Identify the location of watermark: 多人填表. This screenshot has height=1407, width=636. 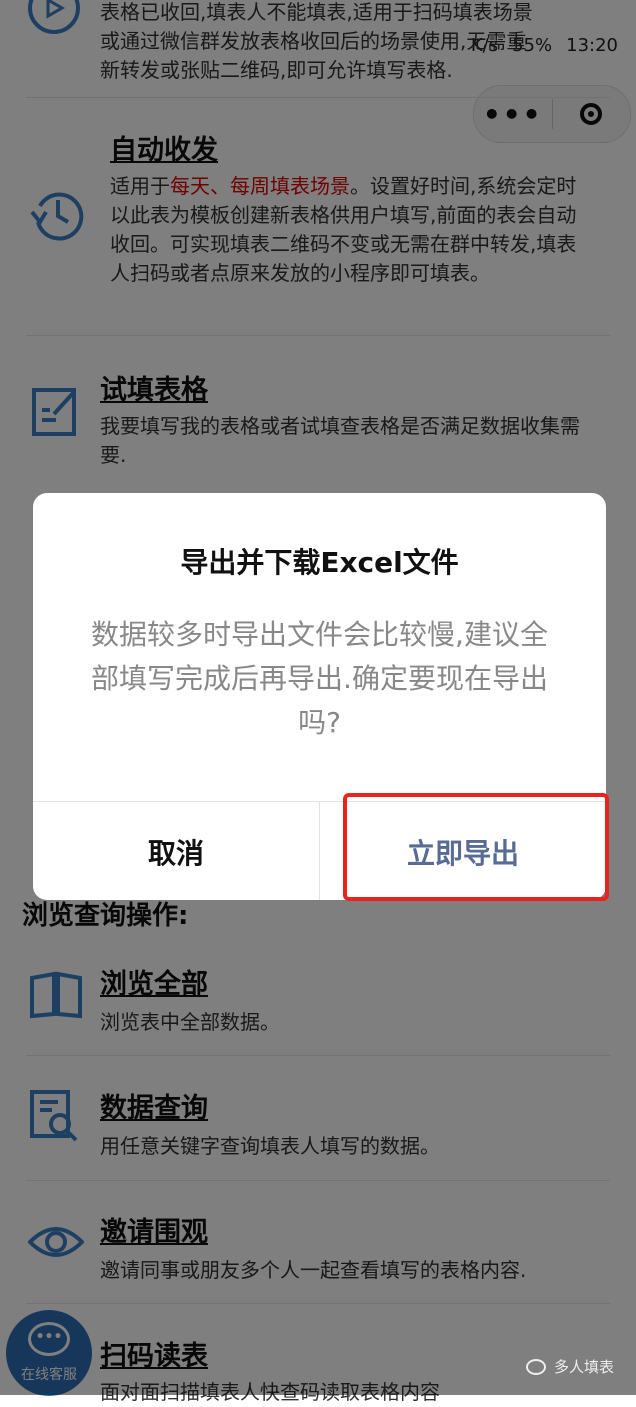
(569, 1366).